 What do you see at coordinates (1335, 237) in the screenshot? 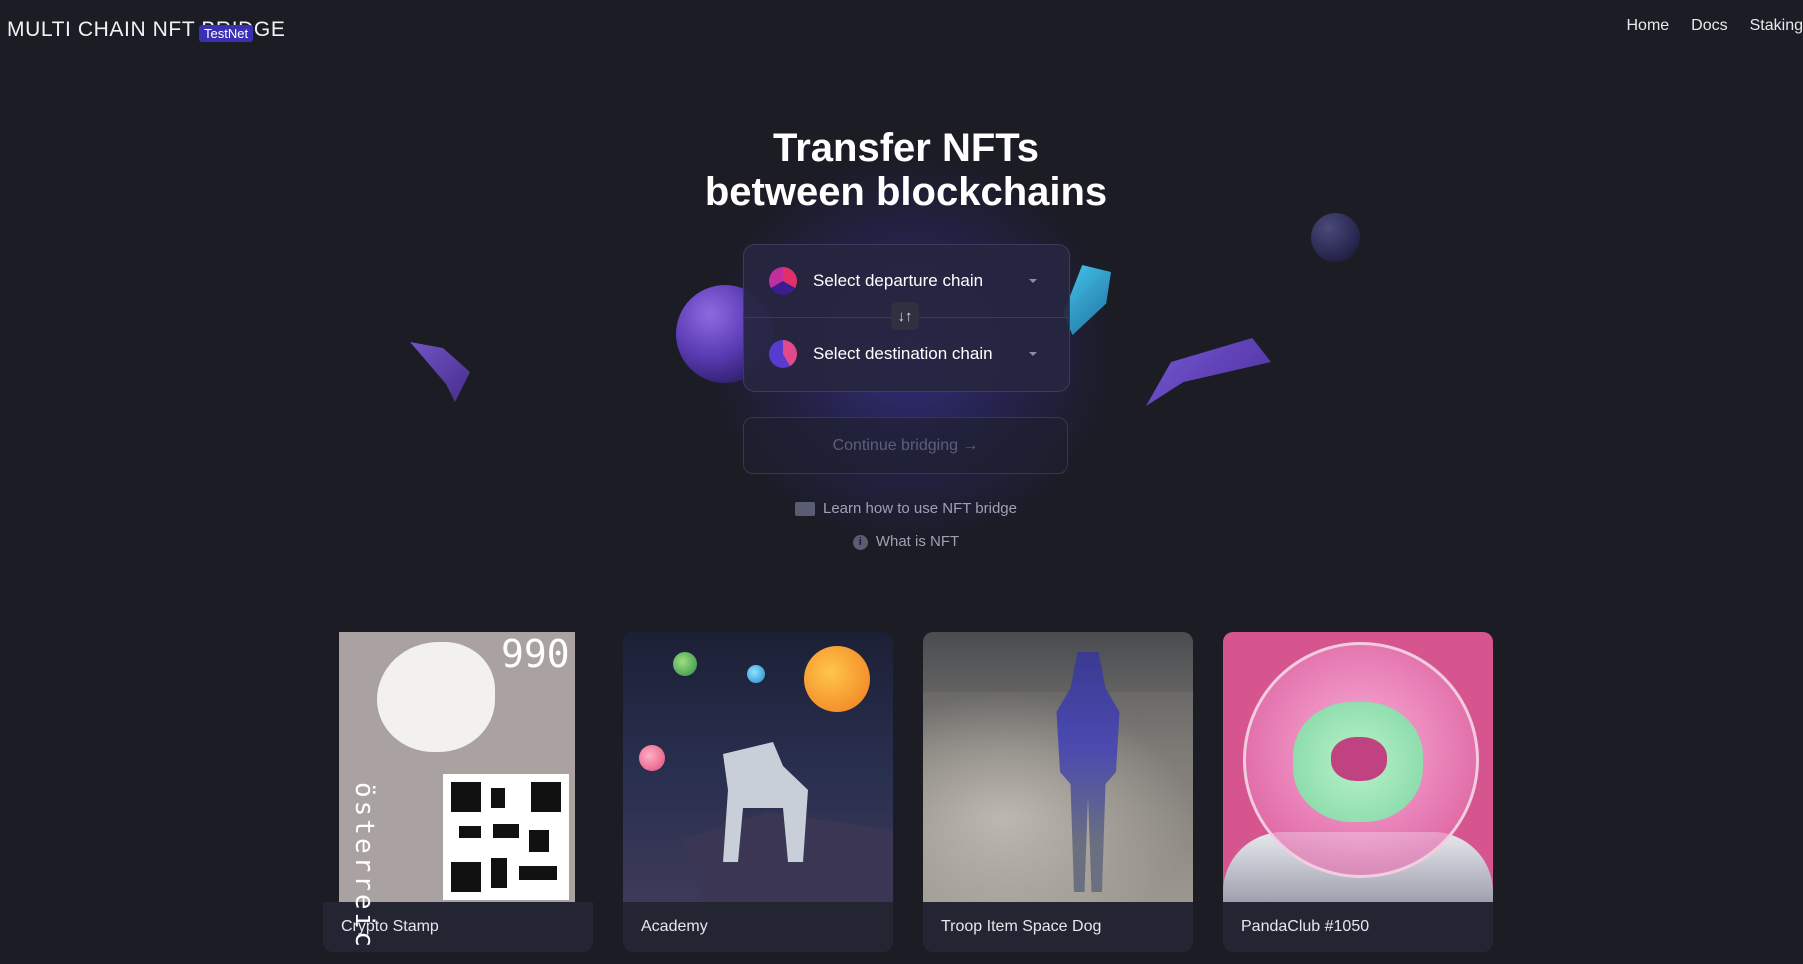
I see `decor-sphere-small` at bounding box center [1335, 237].